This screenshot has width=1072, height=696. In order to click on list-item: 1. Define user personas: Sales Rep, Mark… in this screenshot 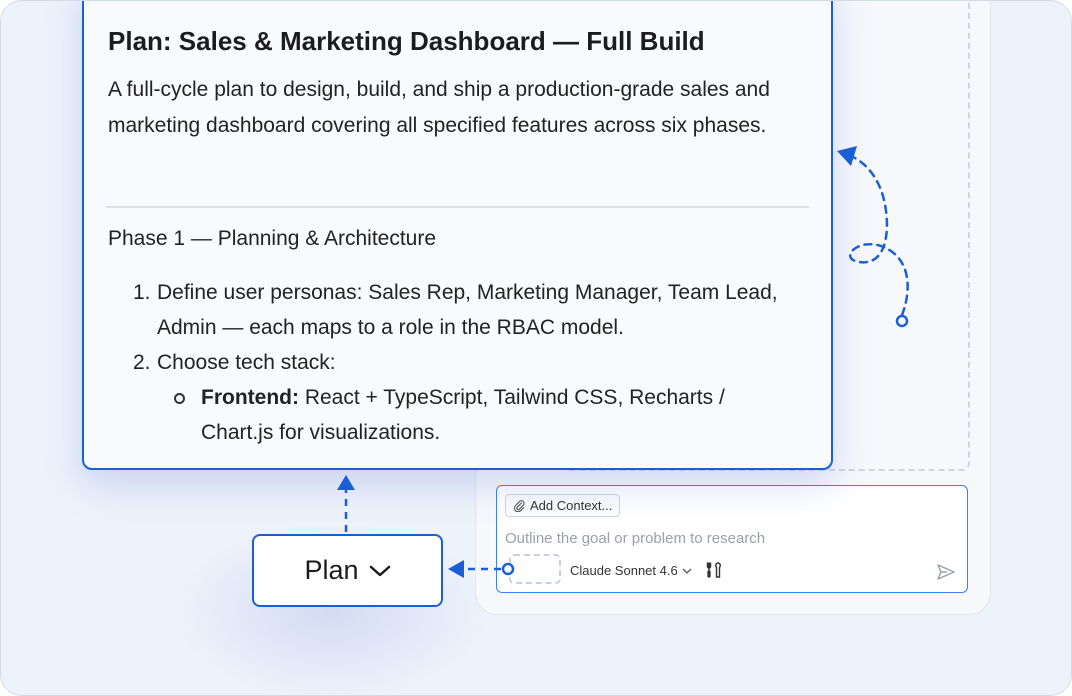, I will do `click(453, 310)`.